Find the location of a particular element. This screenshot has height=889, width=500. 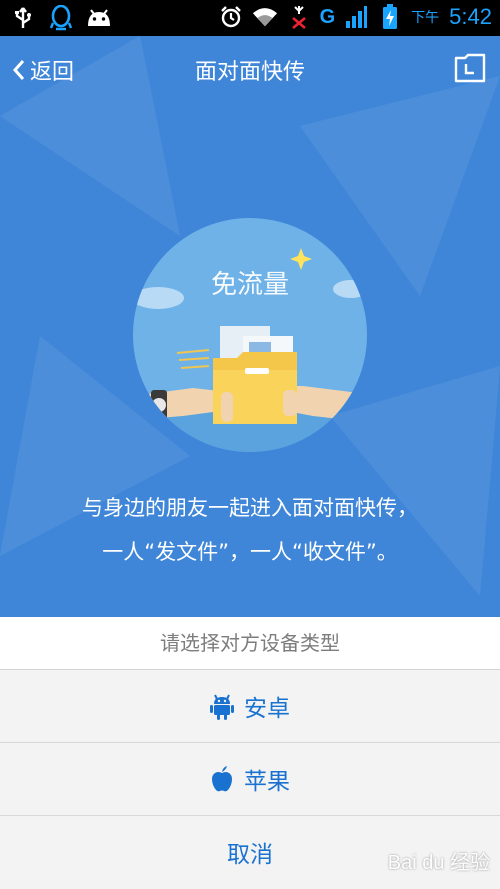

folder-icon is located at coordinates (470, 68).